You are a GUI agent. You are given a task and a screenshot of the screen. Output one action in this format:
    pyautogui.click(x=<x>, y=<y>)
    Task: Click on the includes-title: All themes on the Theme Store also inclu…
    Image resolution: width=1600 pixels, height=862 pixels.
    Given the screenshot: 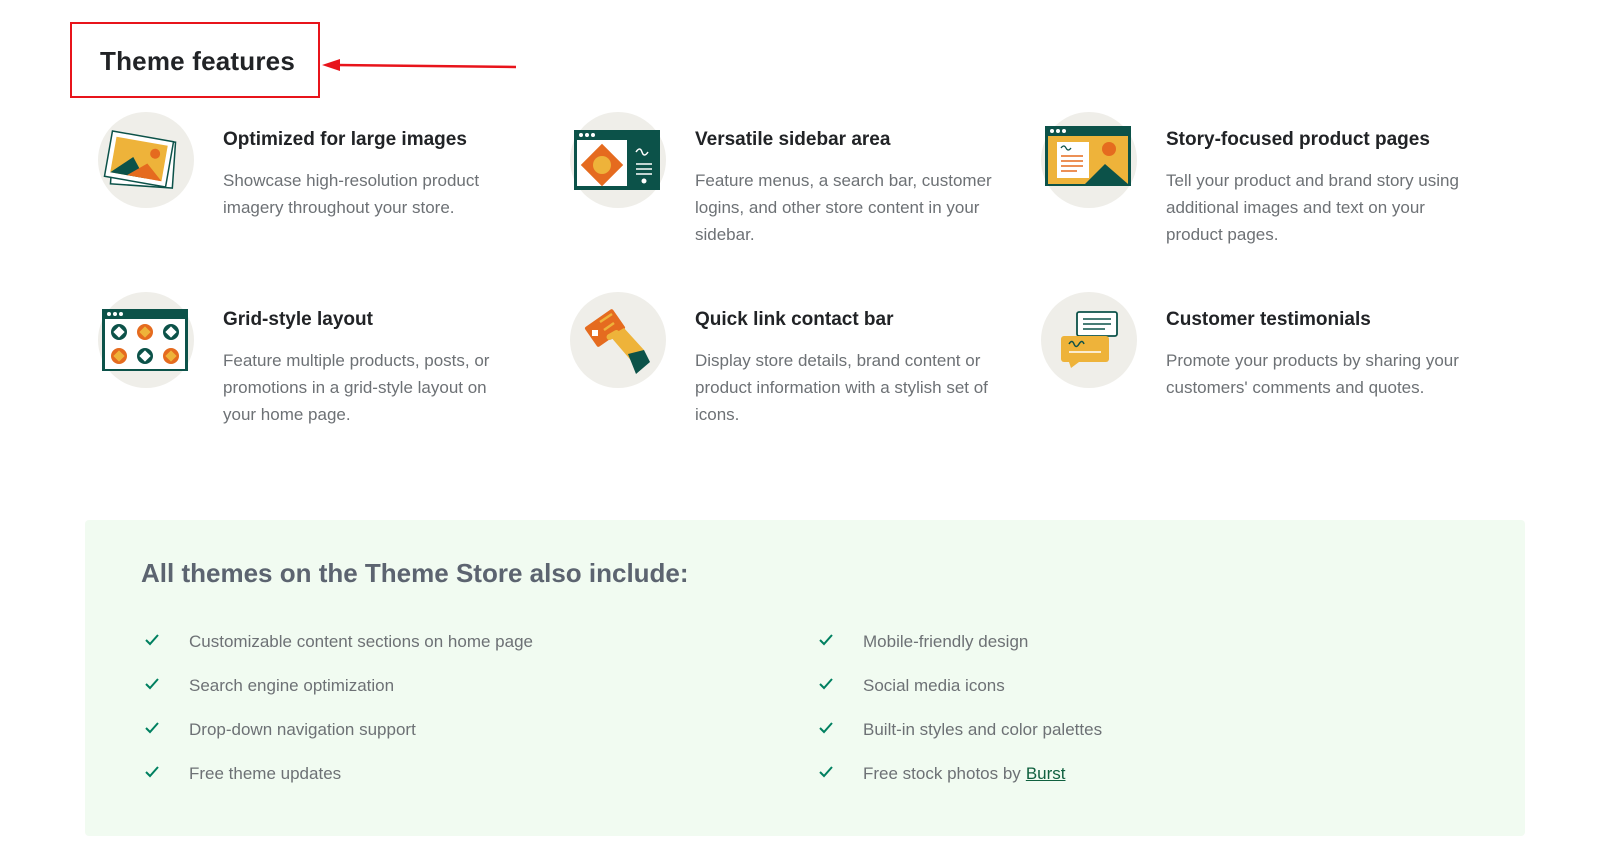 What is the action you would take?
    pyautogui.click(x=415, y=573)
    